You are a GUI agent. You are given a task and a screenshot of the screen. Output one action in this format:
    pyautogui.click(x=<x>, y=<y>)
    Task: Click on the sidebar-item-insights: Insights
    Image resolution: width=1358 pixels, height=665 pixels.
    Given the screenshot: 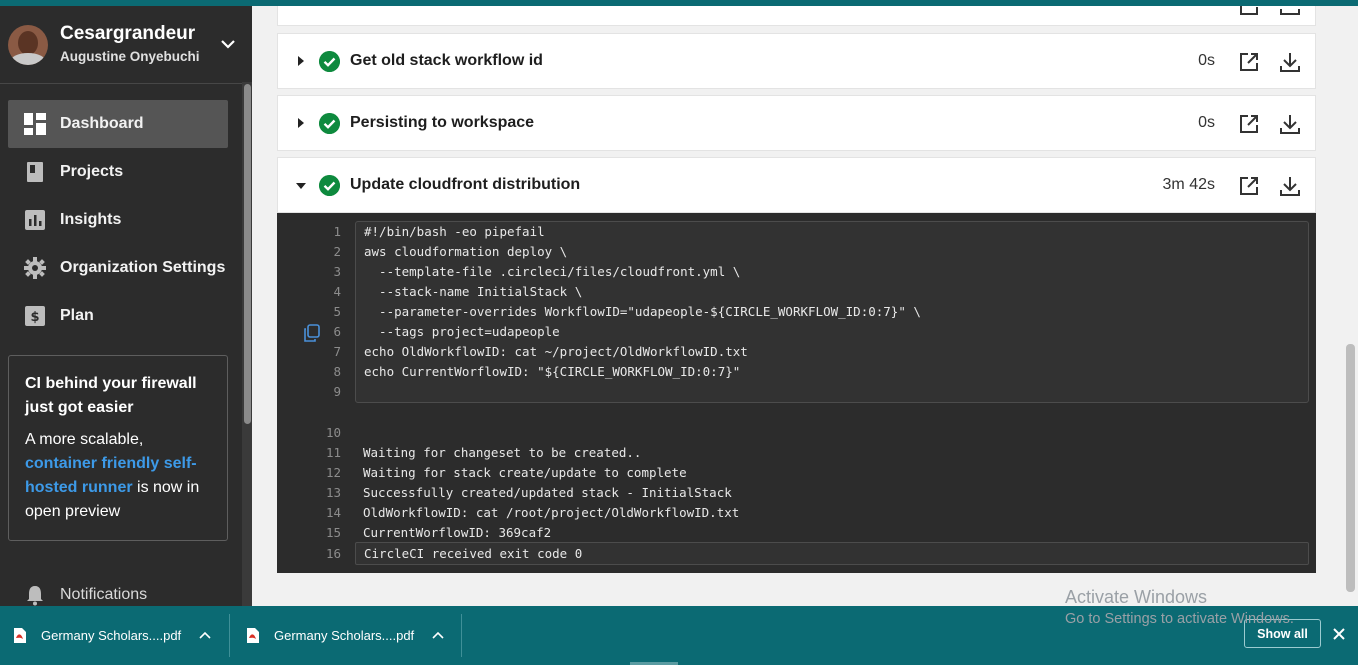 What is the action you would take?
    pyautogui.click(x=118, y=220)
    